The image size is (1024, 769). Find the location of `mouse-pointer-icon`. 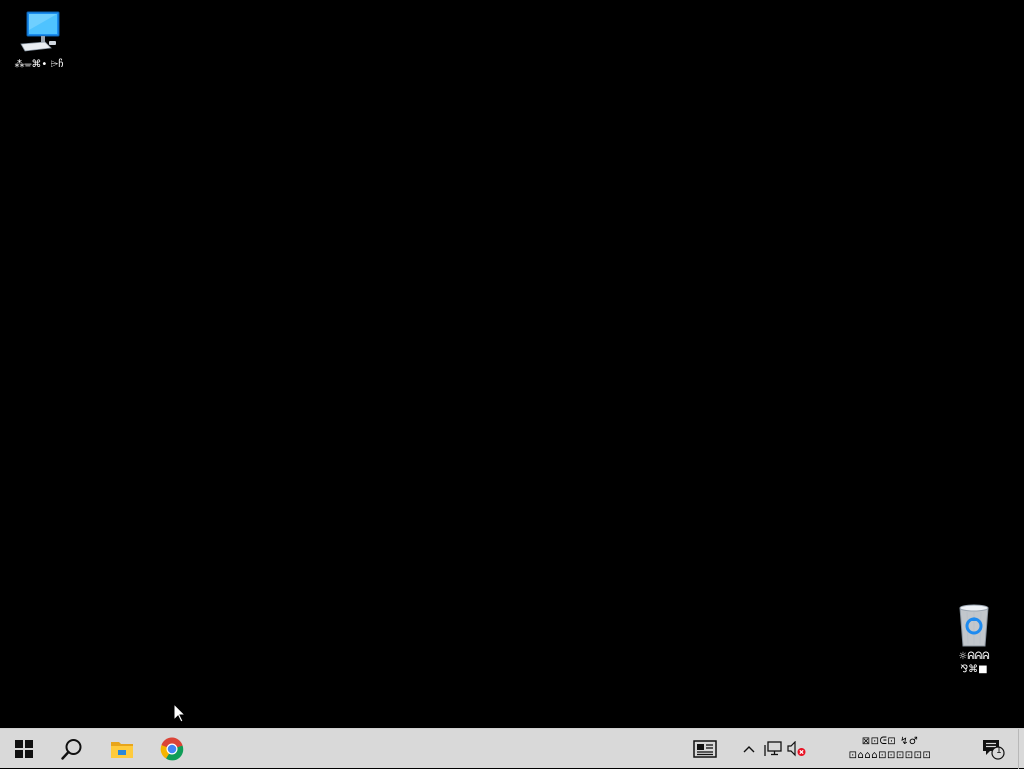

mouse-pointer-icon is located at coordinates (180, 713).